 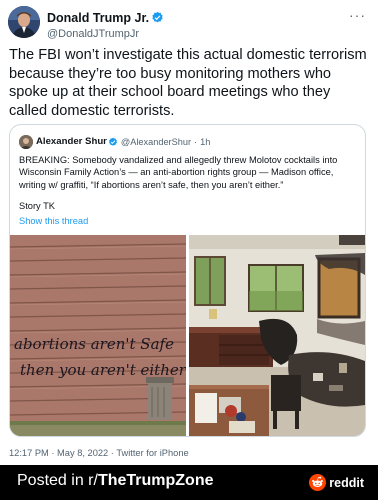 I want to click on more-horizontal-icon: ···, so click(x=357, y=15).